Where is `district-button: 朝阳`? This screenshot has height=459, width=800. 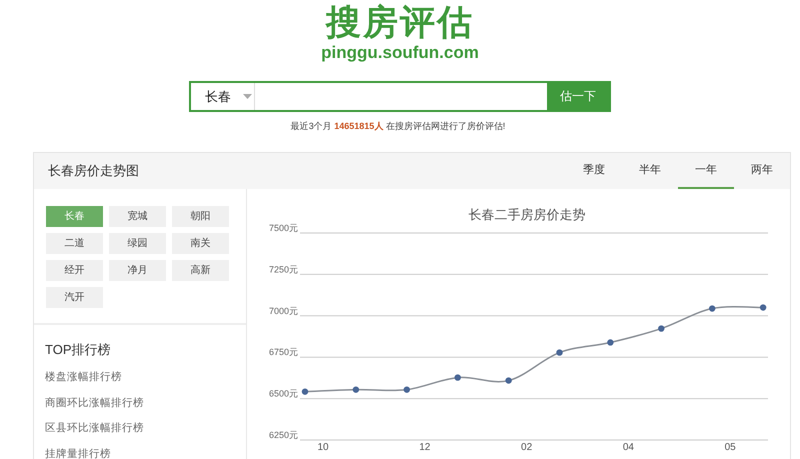
district-button: 朝阳 is located at coordinates (200, 216).